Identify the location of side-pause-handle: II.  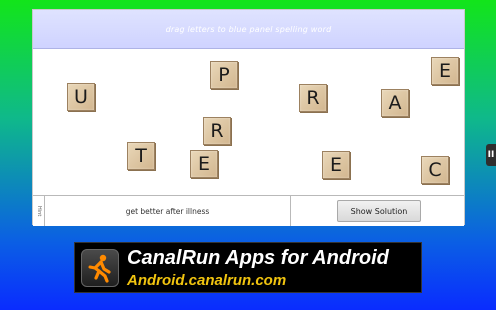
(491, 155).